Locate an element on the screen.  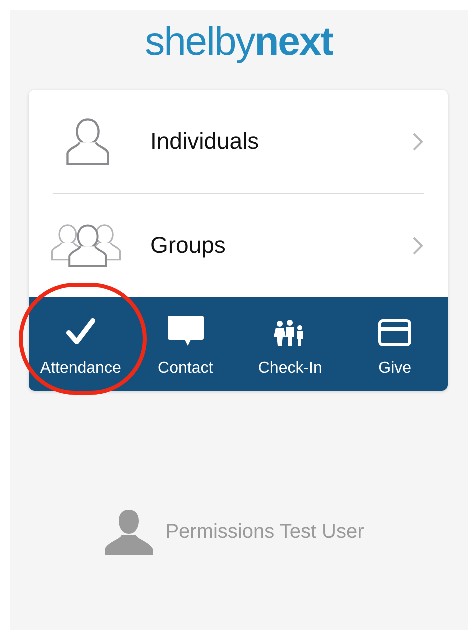
action-button: Contact is located at coordinates (185, 344).